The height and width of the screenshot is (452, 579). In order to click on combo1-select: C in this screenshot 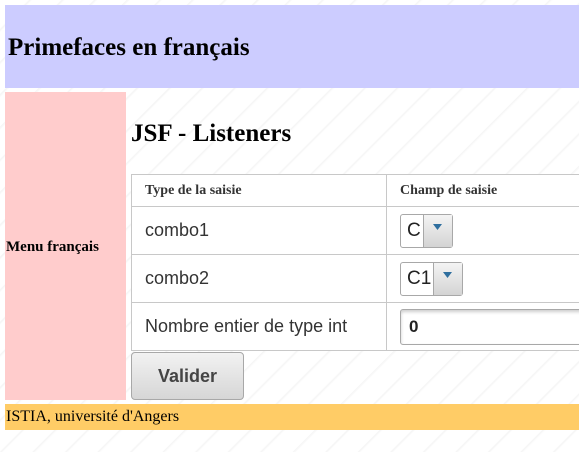, I will do `click(426, 230)`.